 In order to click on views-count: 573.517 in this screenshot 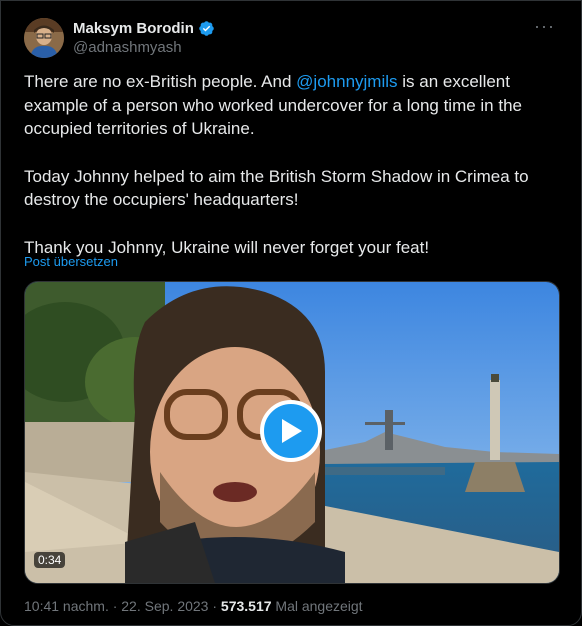, I will do `click(246, 606)`.